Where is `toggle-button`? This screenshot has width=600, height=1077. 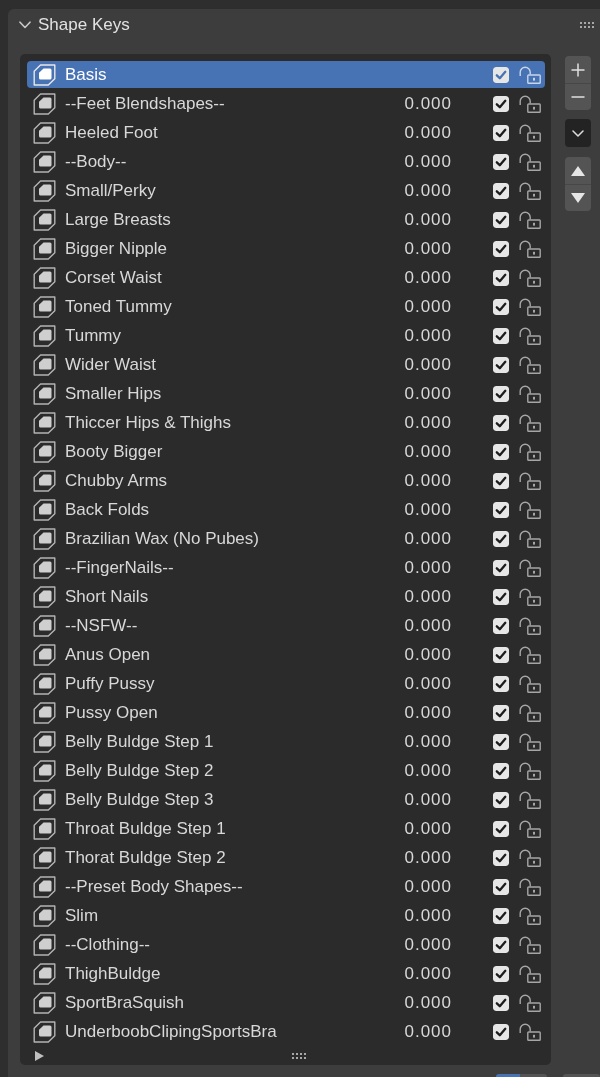 toggle-button is located at coordinates (508, 1075).